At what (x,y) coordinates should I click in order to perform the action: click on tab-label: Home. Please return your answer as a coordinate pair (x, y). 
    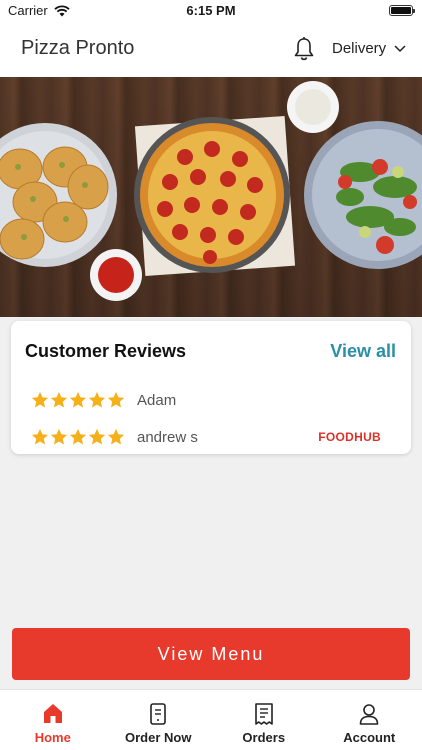
    Looking at the image, I should click on (52, 737).